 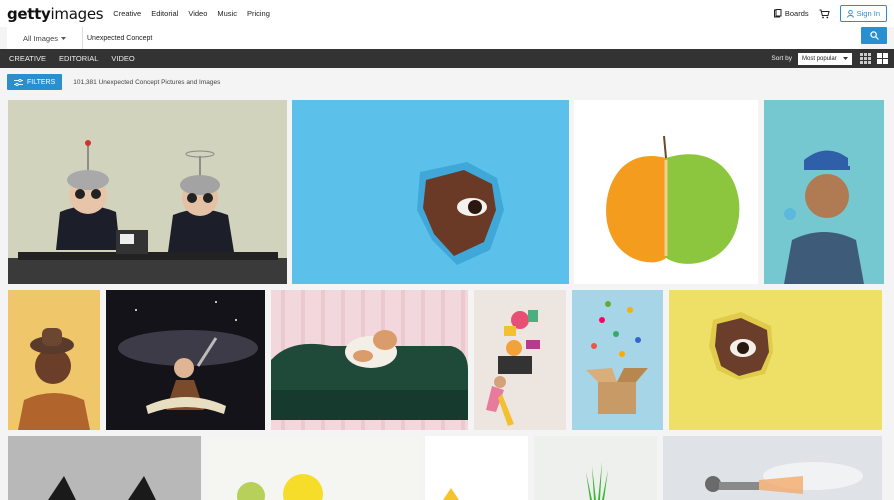 I want to click on sort-control: Sort by Most popular, so click(x=811, y=58).